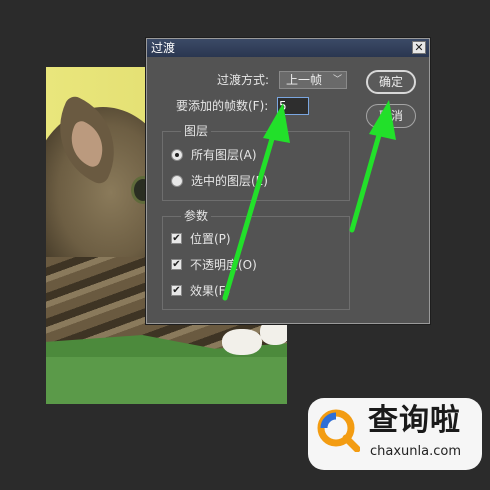 The width and height of the screenshot is (490, 490). What do you see at coordinates (176, 264) in the screenshot?
I see `opacity-checkbox: ✔` at bounding box center [176, 264].